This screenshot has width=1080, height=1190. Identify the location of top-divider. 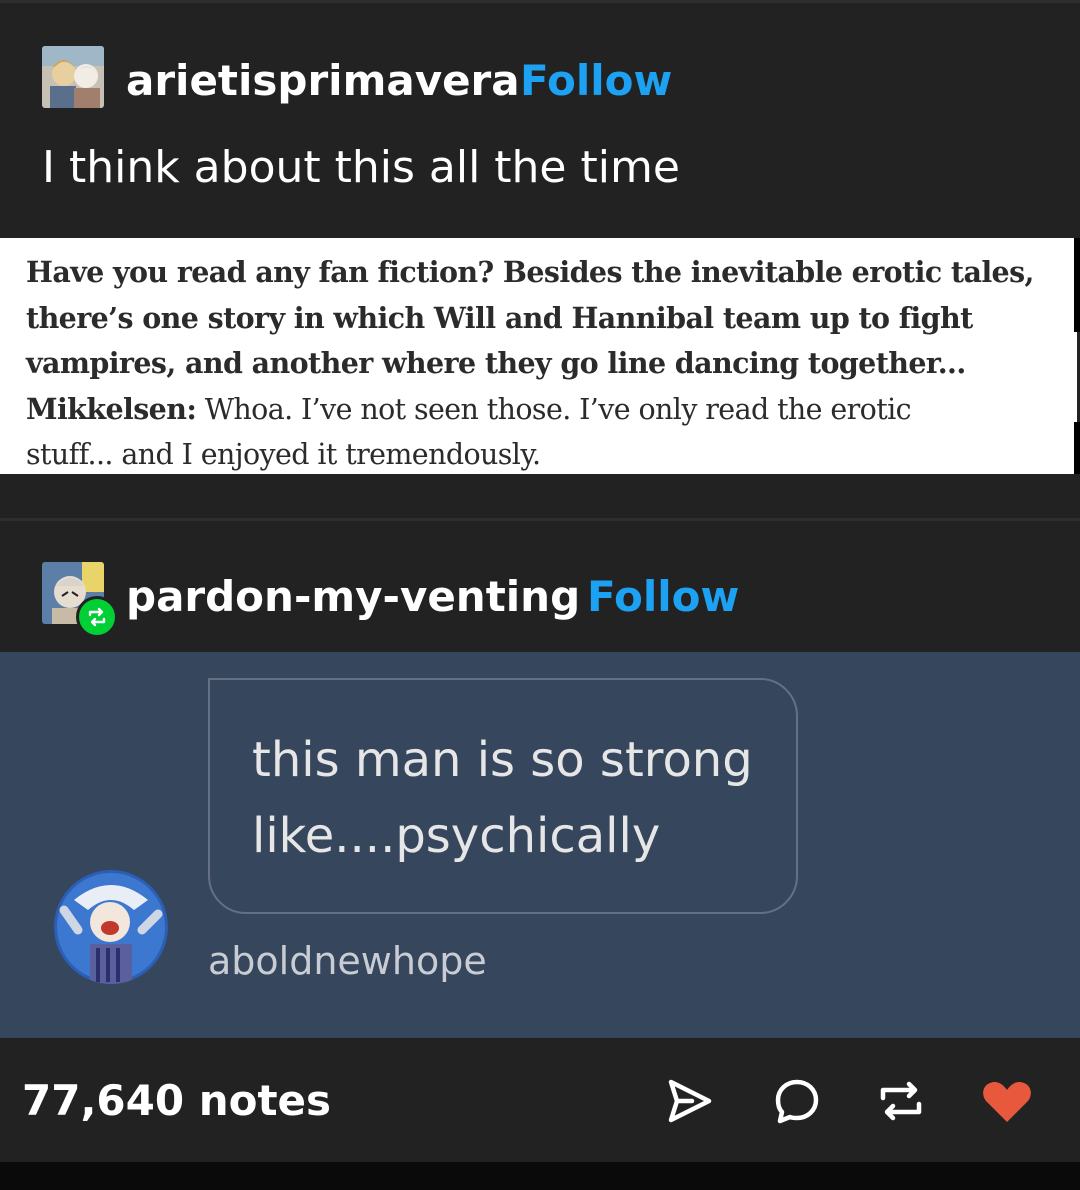
(540, 1).